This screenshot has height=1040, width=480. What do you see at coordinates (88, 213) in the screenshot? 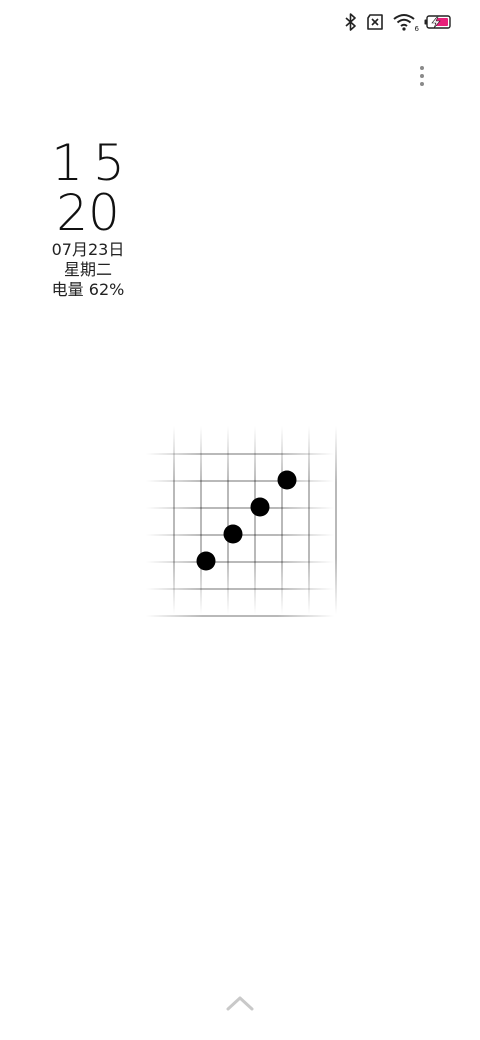
I see `clock-minute: 20` at bounding box center [88, 213].